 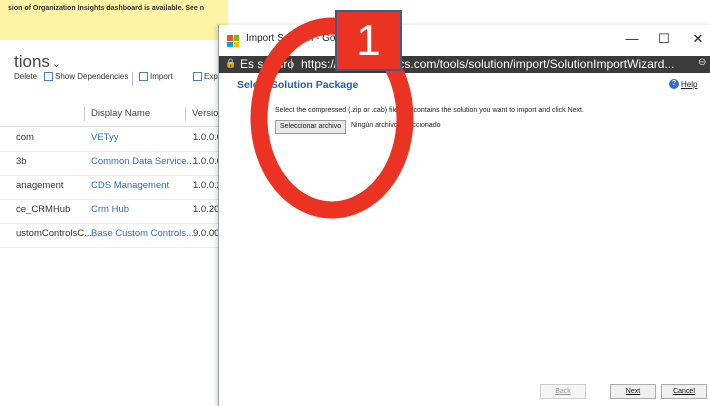 What do you see at coordinates (231, 63) in the screenshot?
I see `lock-icon: 🔒` at bounding box center [231, 63].